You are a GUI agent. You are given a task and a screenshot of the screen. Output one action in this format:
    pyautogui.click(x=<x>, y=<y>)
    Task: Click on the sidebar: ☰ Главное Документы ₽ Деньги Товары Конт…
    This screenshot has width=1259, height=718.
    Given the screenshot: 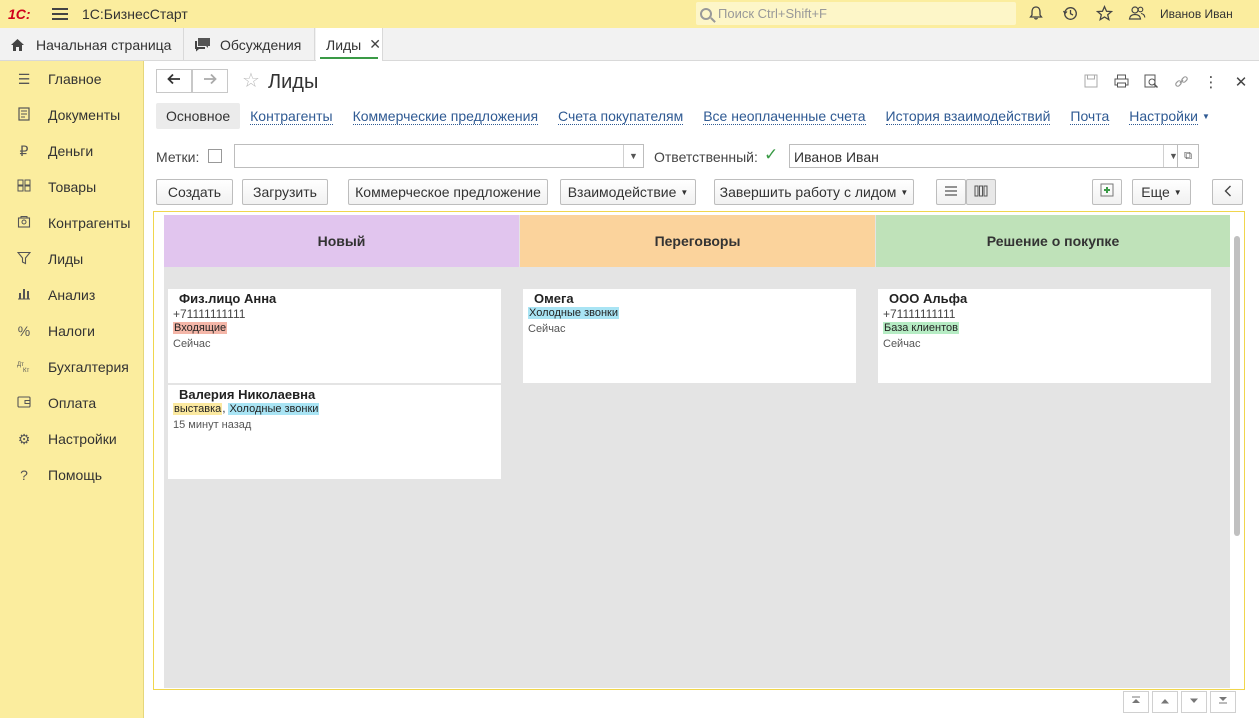 What is the action you would take?
    pyautogui.click(x=72, y=389)
    